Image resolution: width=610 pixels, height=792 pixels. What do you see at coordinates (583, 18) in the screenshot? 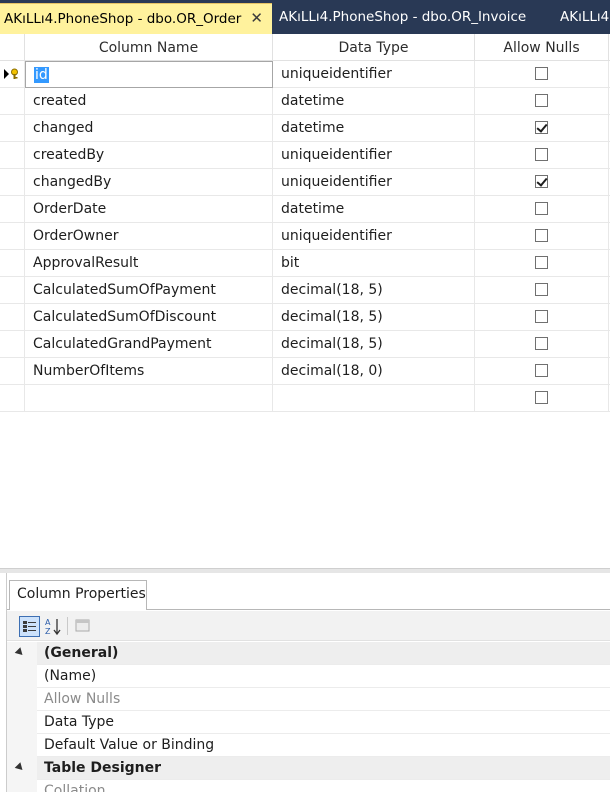
I see `tab-akilli4: AKıLLı4` at bounding box center [583, 18].